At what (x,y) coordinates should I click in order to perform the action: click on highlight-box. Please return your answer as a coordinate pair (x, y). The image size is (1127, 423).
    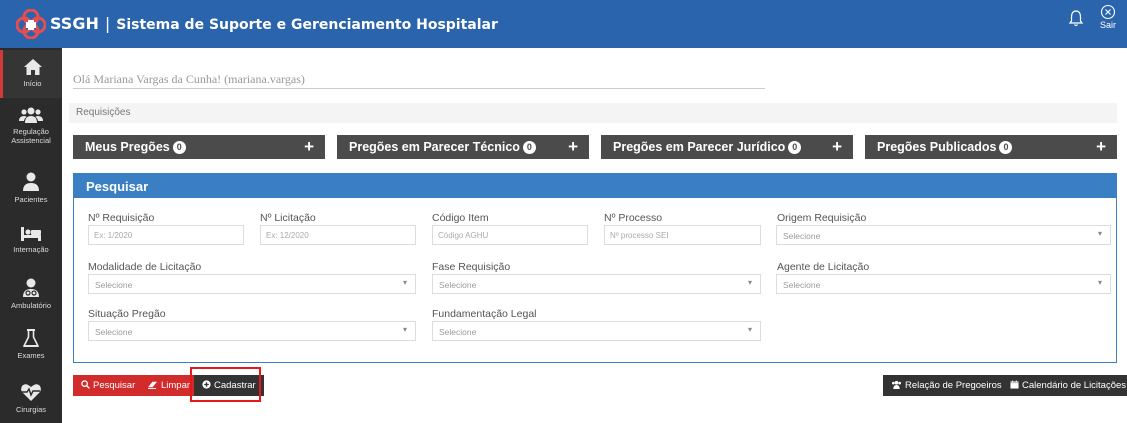
    Looking at the image, I should click on (225, 384).